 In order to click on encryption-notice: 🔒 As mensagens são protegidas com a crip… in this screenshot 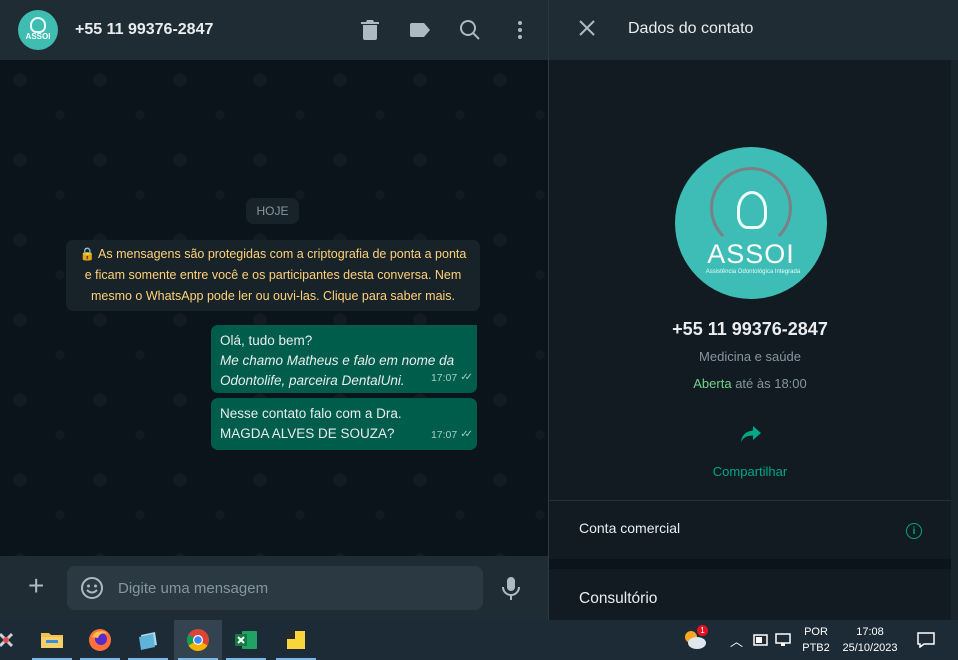, I will do `click(273, 275)`.